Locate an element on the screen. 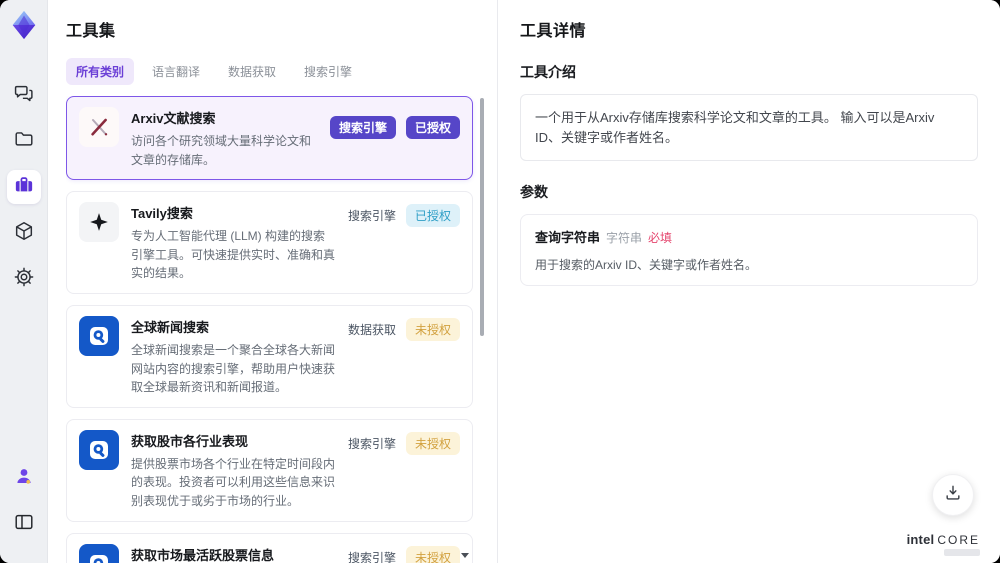 This screenshot has height=563, width=1000. download-button is located at coordinates (953, 495).